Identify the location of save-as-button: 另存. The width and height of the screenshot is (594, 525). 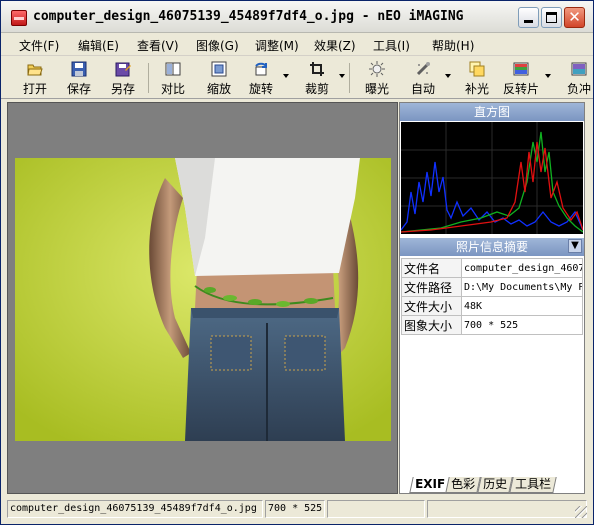
(123, 78).